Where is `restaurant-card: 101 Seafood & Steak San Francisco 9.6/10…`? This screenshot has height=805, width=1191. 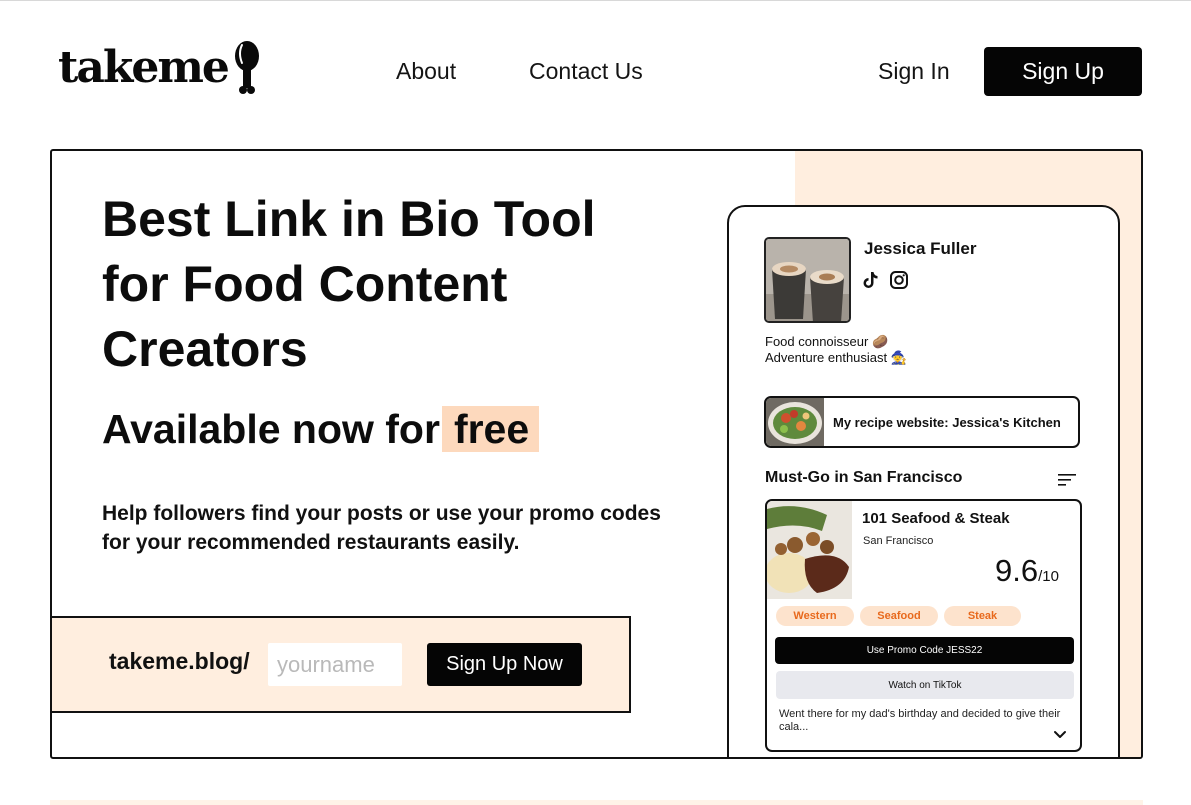
restaurant-card: 101 Seafood & Steak San Francisco 9.6/10… is located at coordinates (923, 625).